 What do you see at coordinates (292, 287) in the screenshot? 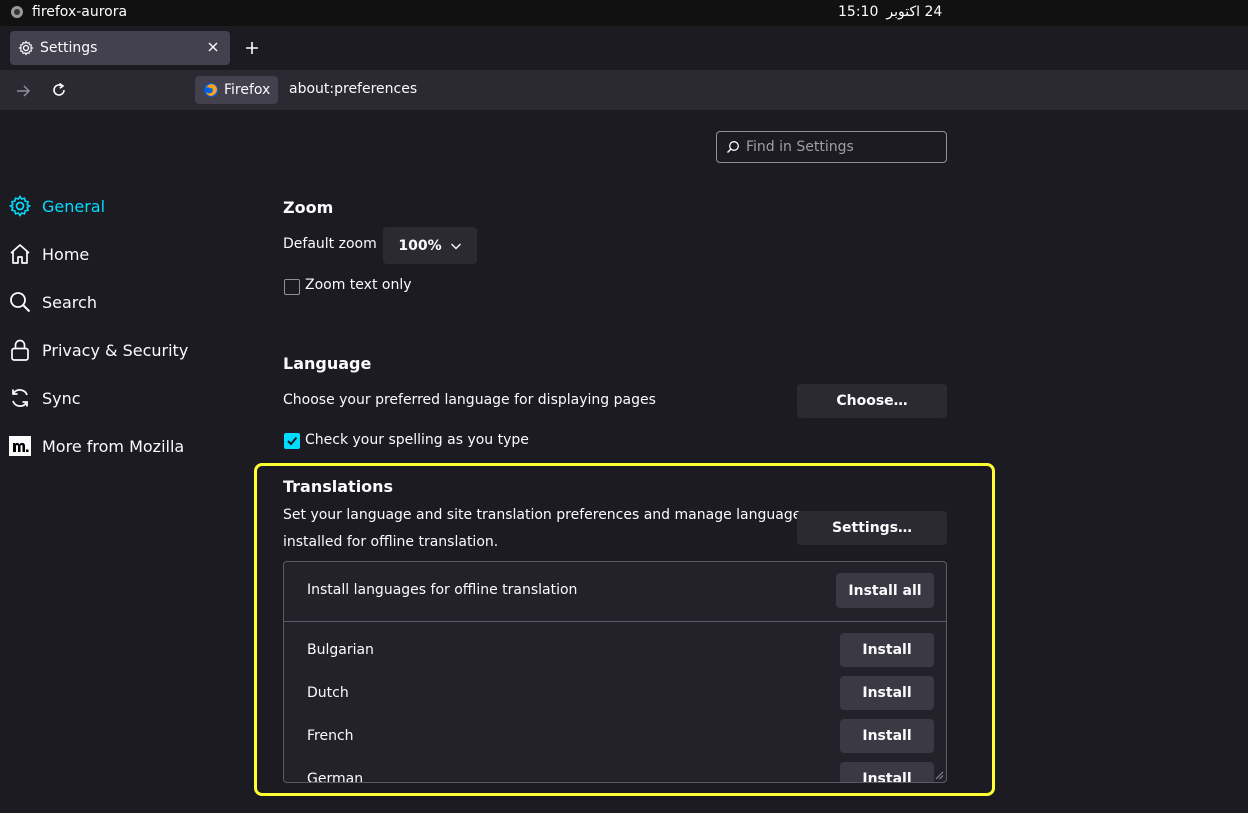
I see `zoom-text-only-checkbox` at bounding box center [292, 287].